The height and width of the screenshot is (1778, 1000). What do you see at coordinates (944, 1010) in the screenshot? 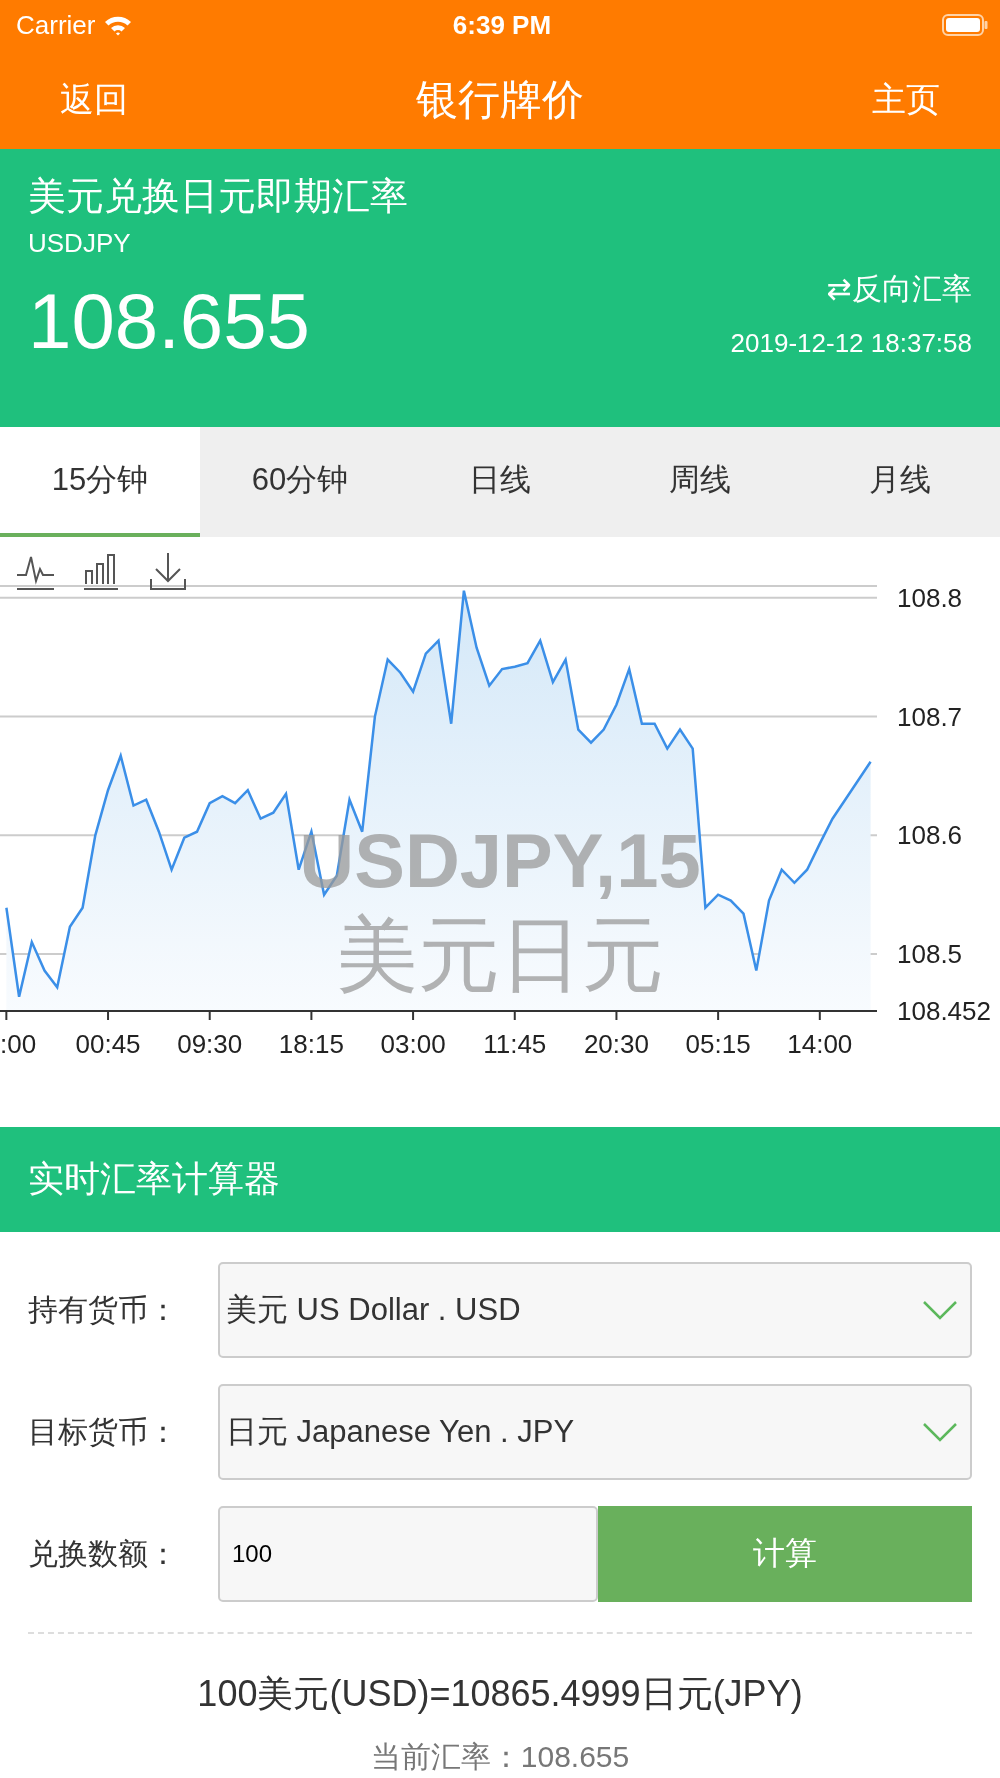
I see `y-axis-label: 108.452` at bounding box center [944, 1010].